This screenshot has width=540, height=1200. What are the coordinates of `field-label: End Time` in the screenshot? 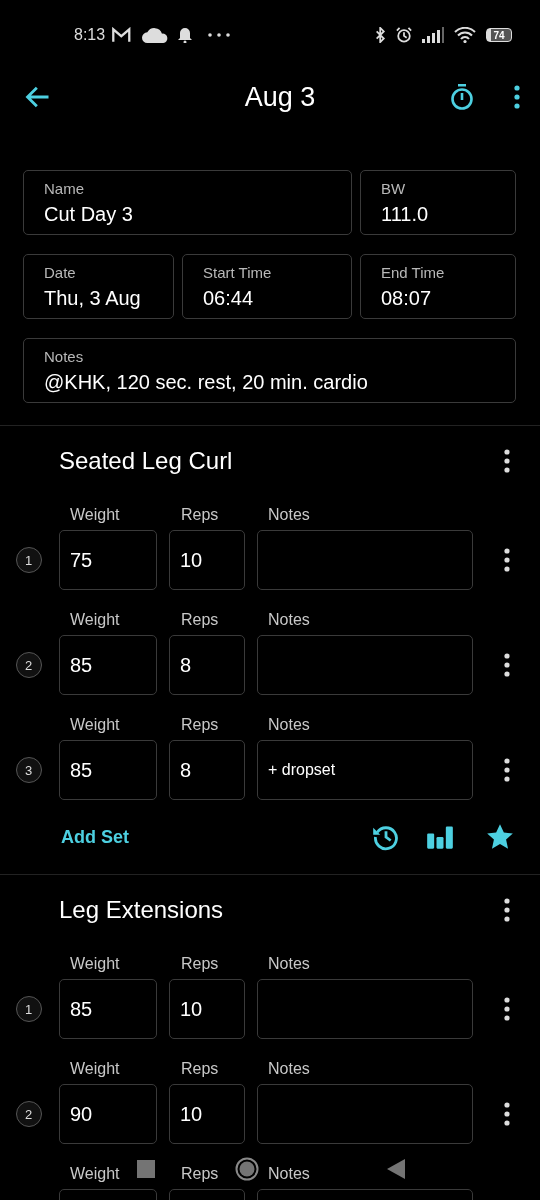 It's located at (413, 272).